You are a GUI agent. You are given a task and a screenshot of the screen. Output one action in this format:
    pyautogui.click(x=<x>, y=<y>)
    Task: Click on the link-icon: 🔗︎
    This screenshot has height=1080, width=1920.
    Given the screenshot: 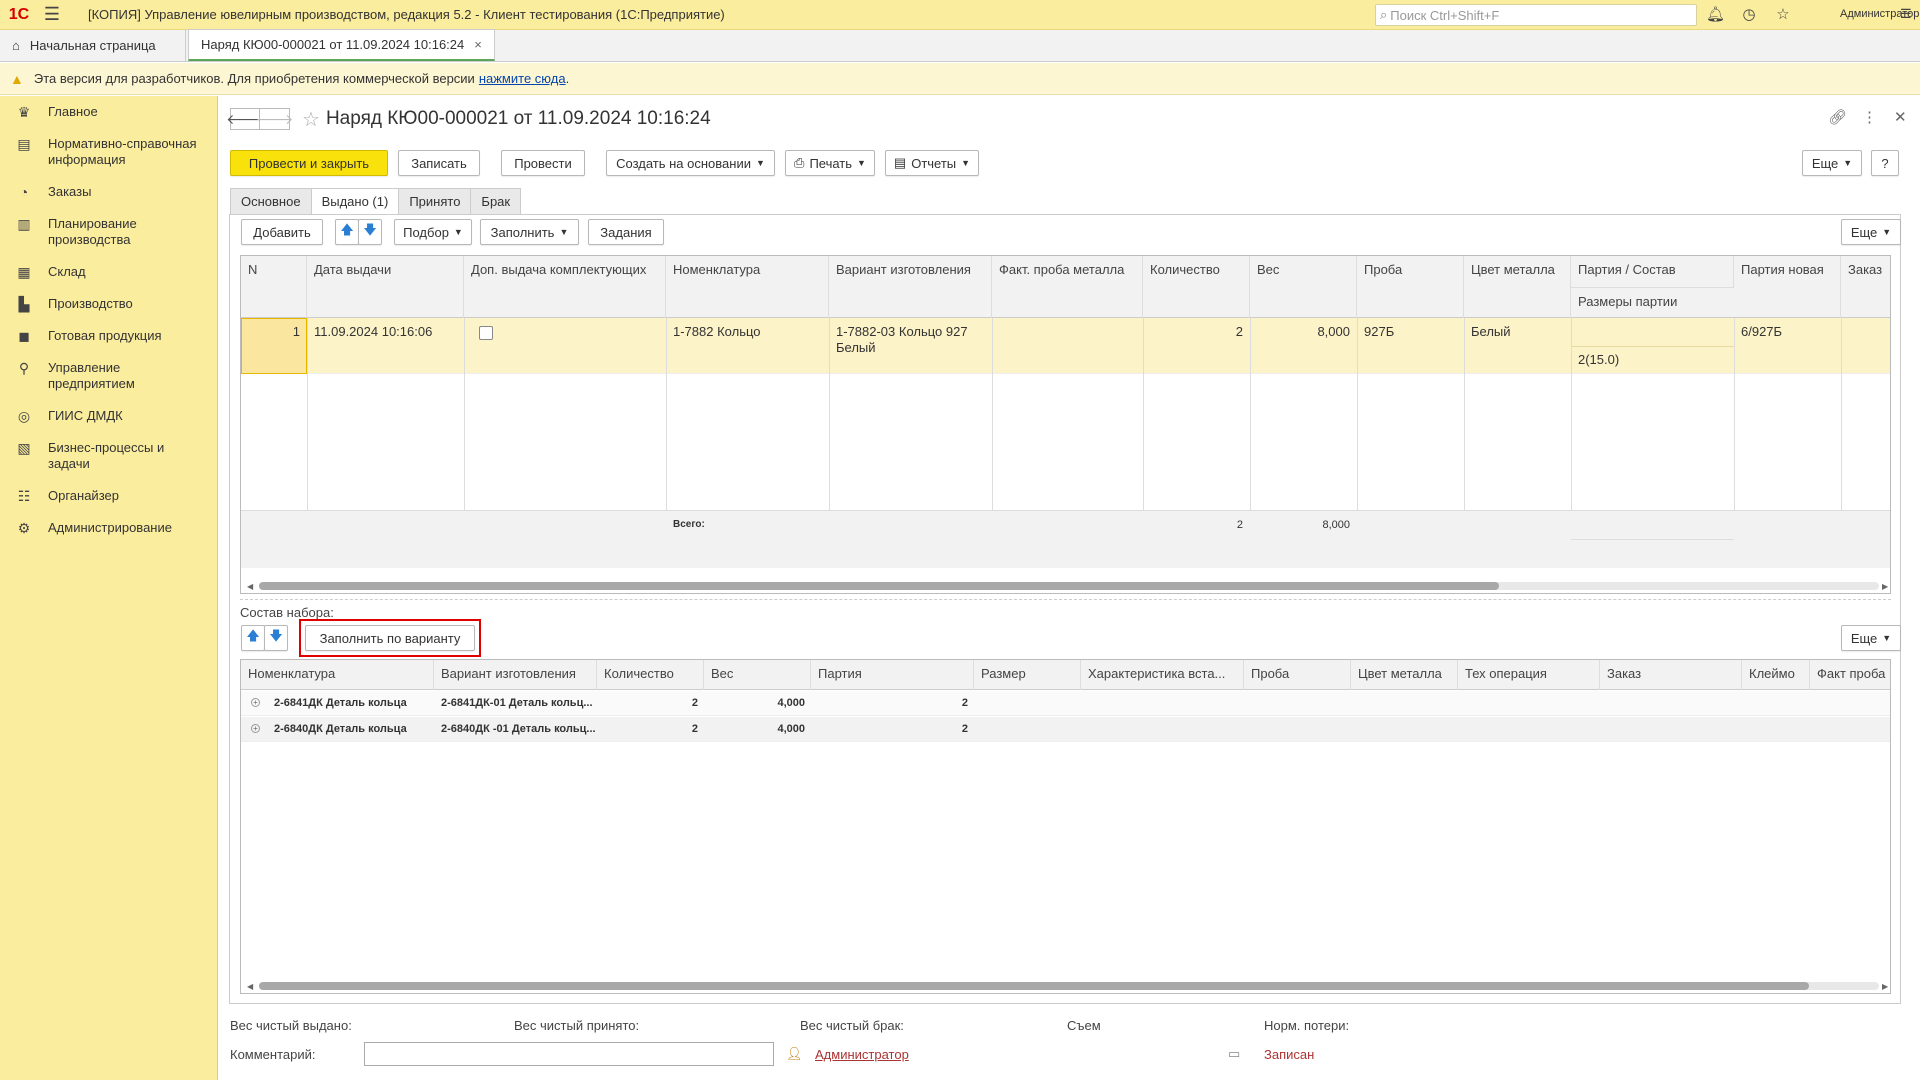 What is the action you would take?
    pyautogui.click(x=1837, y=117)
    